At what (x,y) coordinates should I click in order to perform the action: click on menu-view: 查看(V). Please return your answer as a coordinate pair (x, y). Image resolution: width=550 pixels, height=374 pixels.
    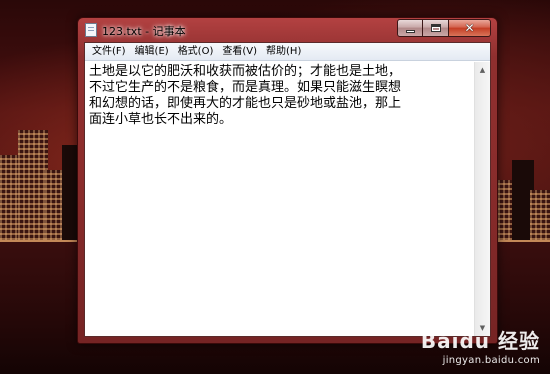
    Looking at the image, I should click on (239, 52).